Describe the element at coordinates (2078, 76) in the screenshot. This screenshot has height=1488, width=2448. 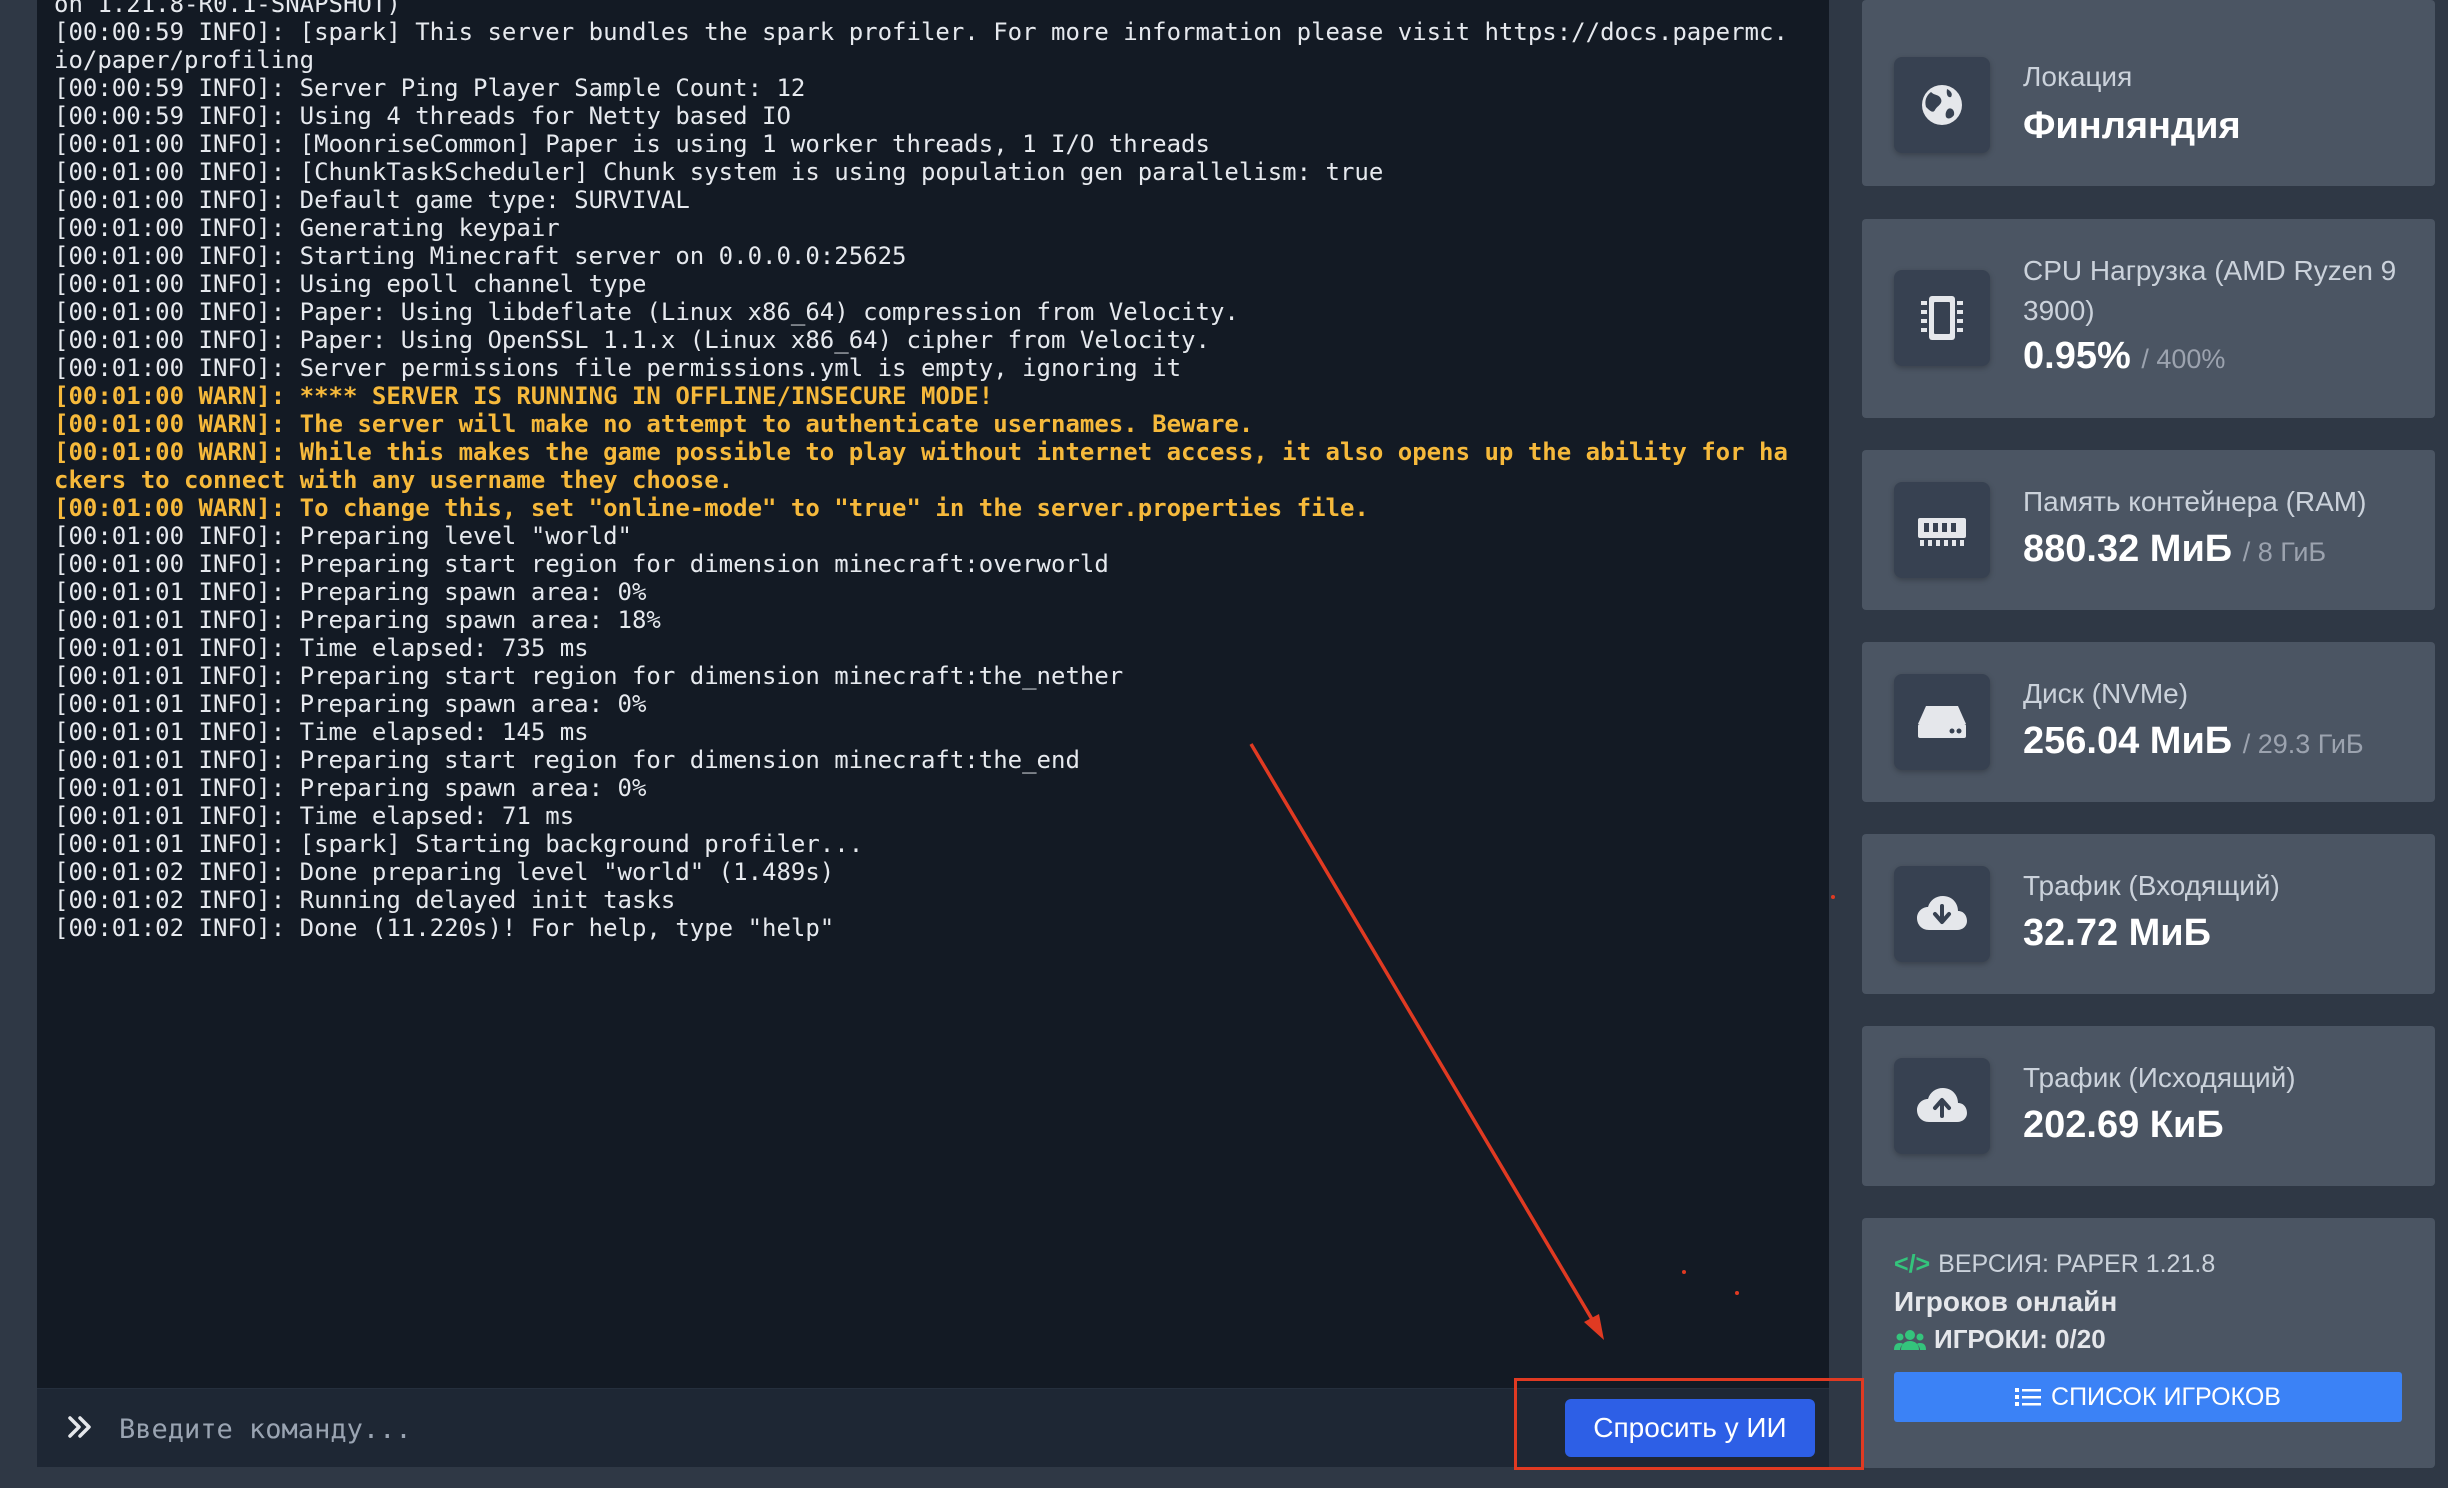
I see `location-label: Локация` at that location.